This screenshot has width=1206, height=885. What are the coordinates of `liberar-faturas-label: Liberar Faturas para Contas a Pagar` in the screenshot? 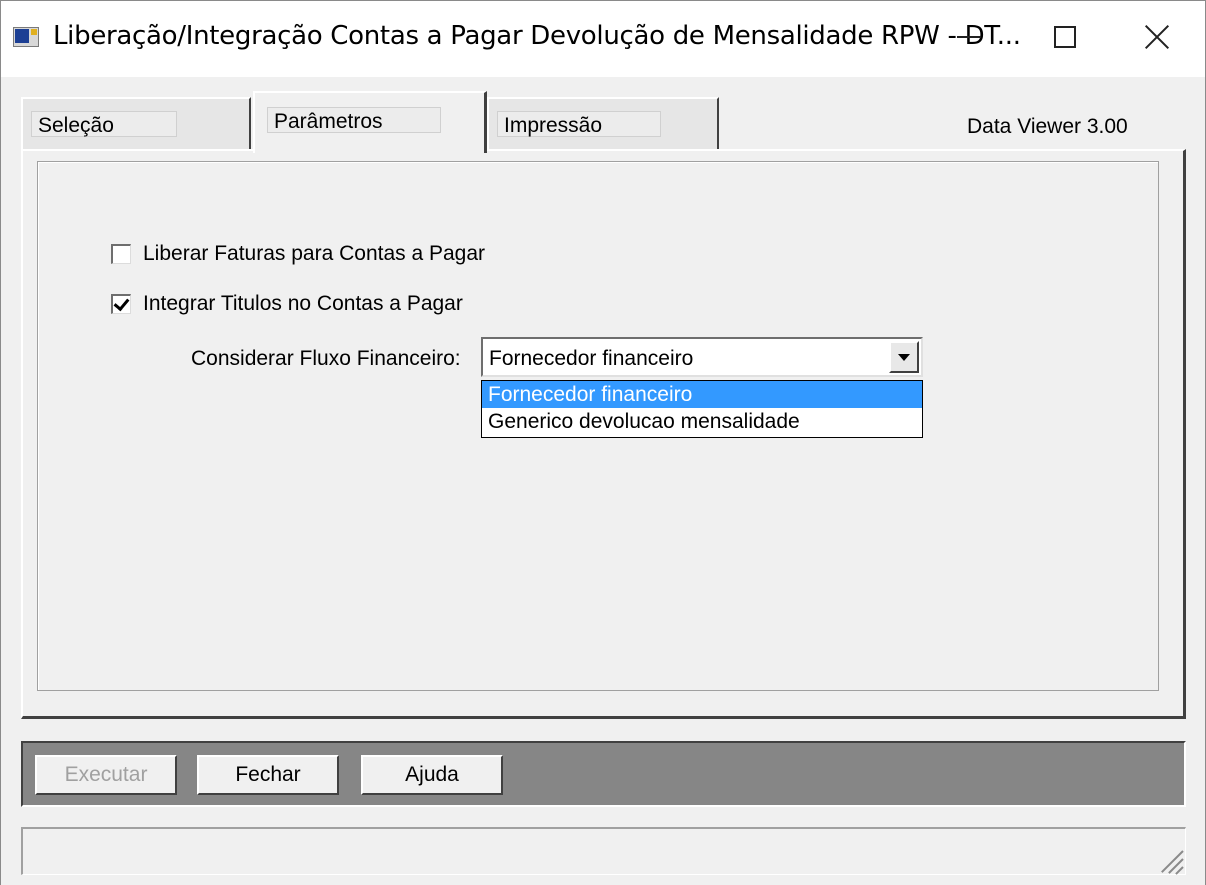 It's located at (314, 253).